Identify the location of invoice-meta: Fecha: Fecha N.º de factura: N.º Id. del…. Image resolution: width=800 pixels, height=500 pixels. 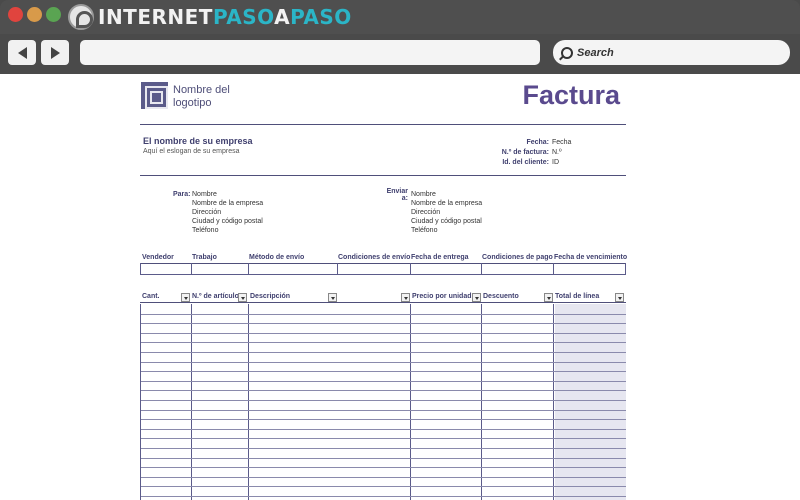
(560, 152).